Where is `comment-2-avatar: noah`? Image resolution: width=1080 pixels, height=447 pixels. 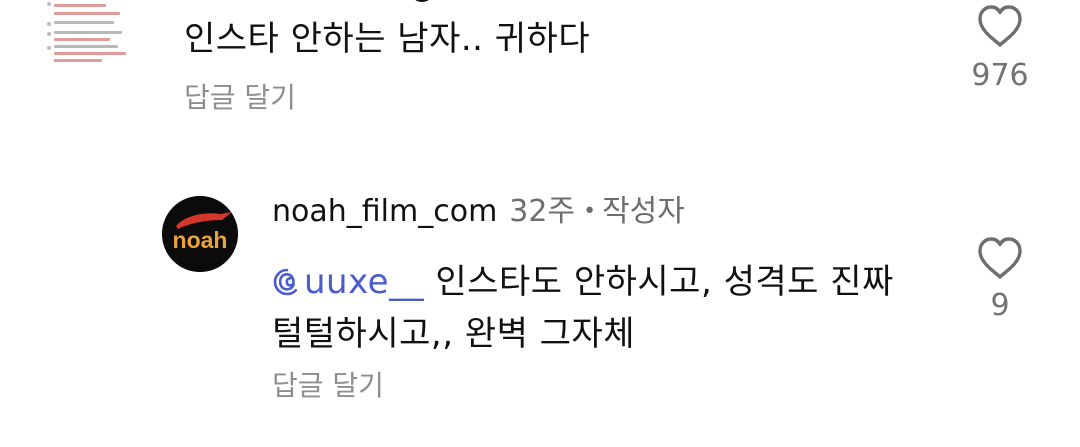
comment-2-avatar: noah is located at coordinates (200, 234).